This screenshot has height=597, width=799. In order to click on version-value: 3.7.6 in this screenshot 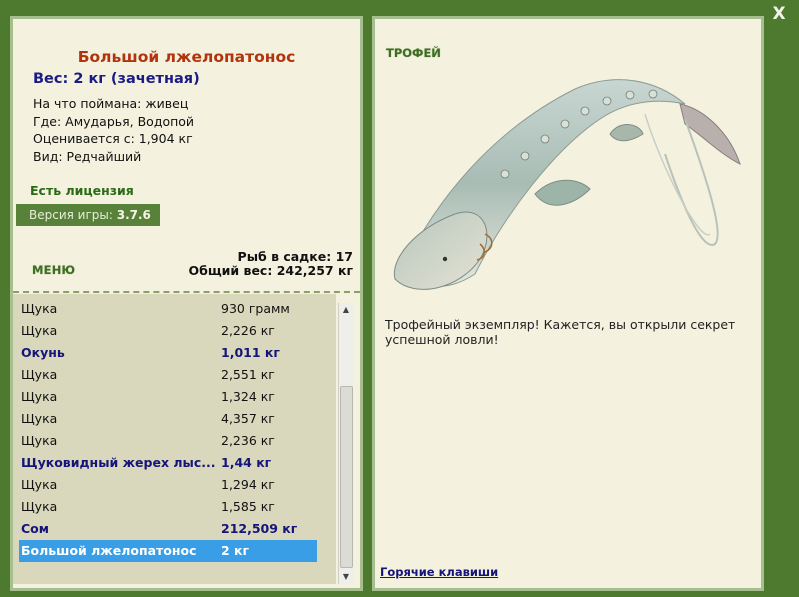, I will do `click(133, 215)`.